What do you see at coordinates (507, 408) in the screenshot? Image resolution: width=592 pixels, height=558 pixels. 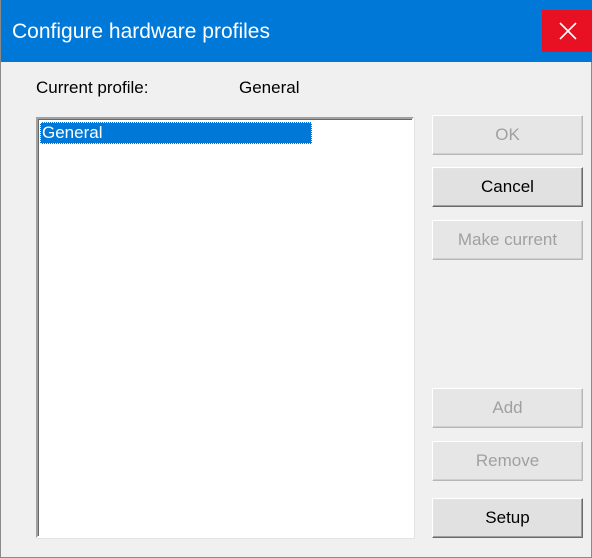 I see `add-button: Add` at bounding box center [507, 408].